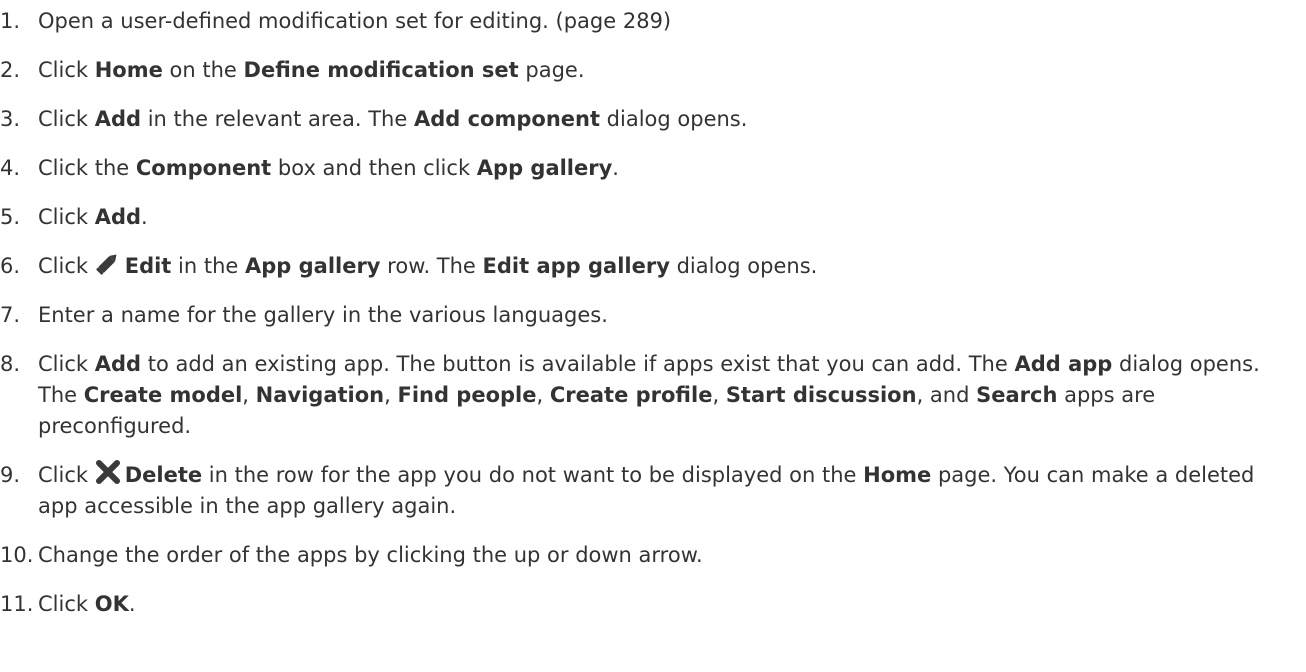 This screenshot has width=1306, height=672. I want to click on step-number: 2., so click(10, 70).